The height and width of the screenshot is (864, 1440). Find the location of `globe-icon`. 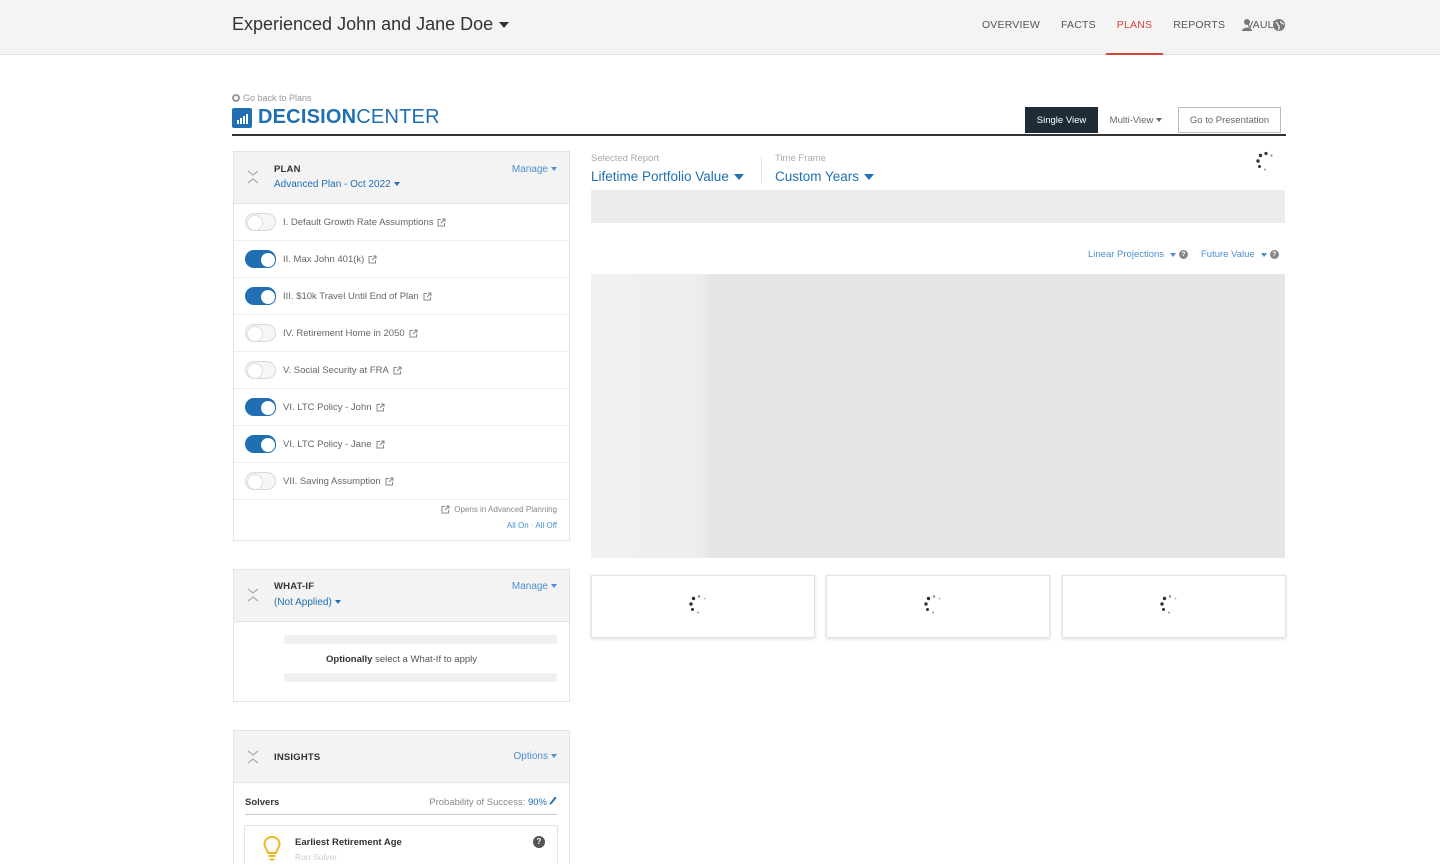

globe-icon is located at coordinates (1279, 25).